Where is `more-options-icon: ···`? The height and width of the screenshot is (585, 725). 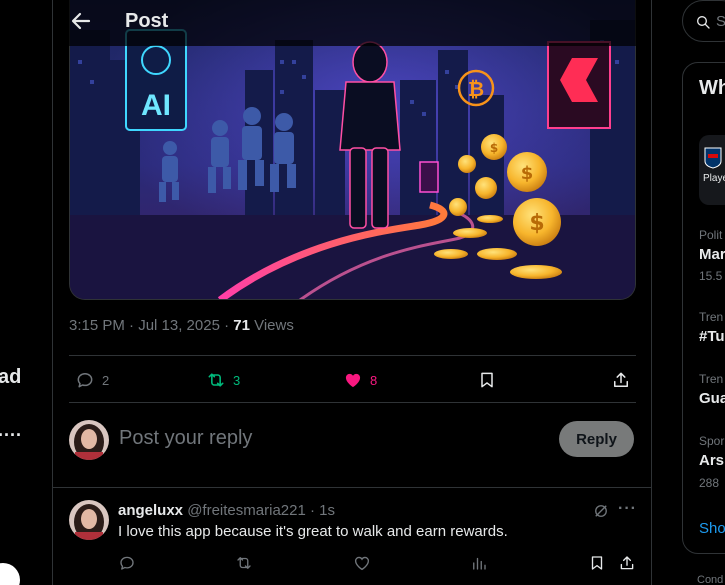
more-options-icon: ··· is located at coordinates (627, 509).